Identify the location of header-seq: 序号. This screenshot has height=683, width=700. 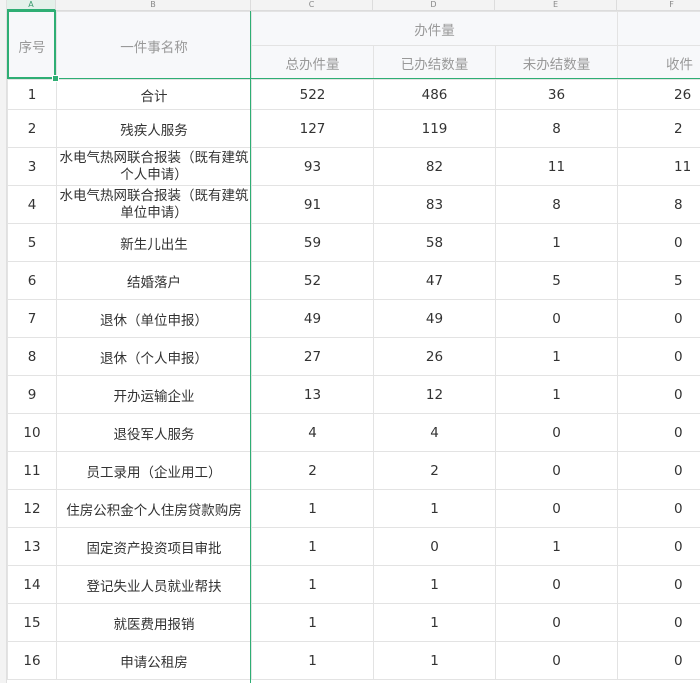
(32, 45).